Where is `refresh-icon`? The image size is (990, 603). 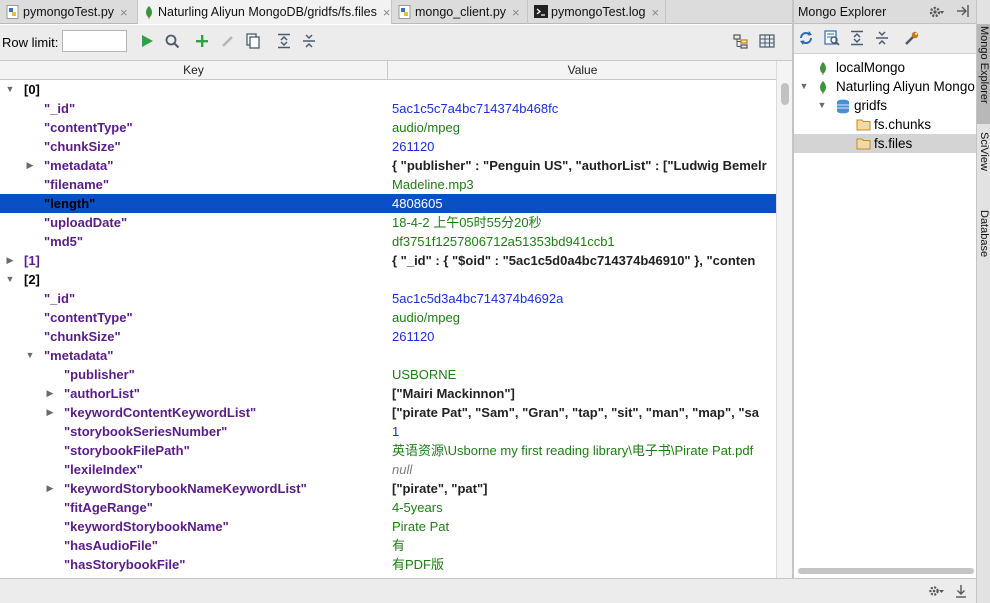
refresh-icon is located at coordinates (806, 39).